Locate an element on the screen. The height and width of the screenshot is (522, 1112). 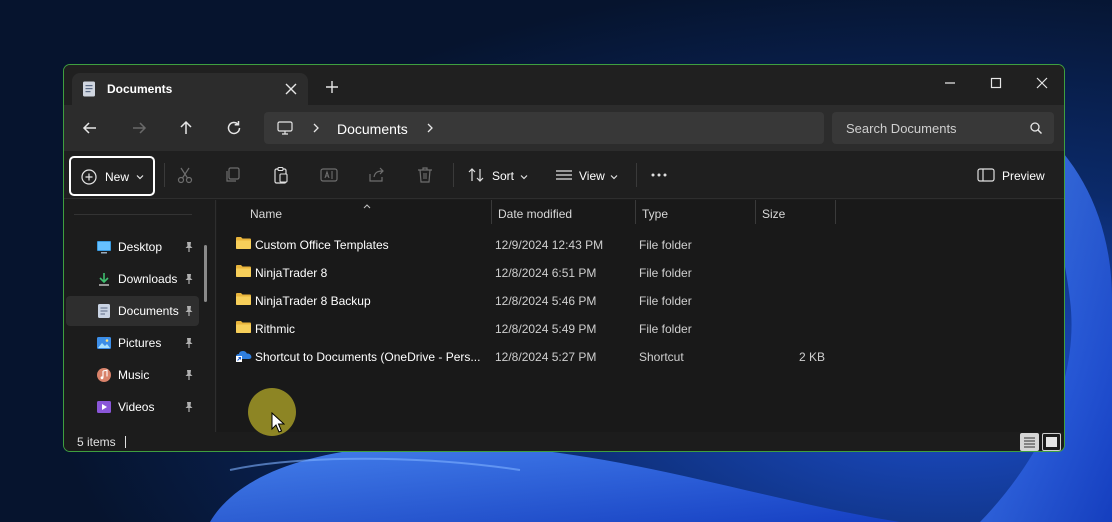
column-header-size: Size is located at coordinates (773, 214).